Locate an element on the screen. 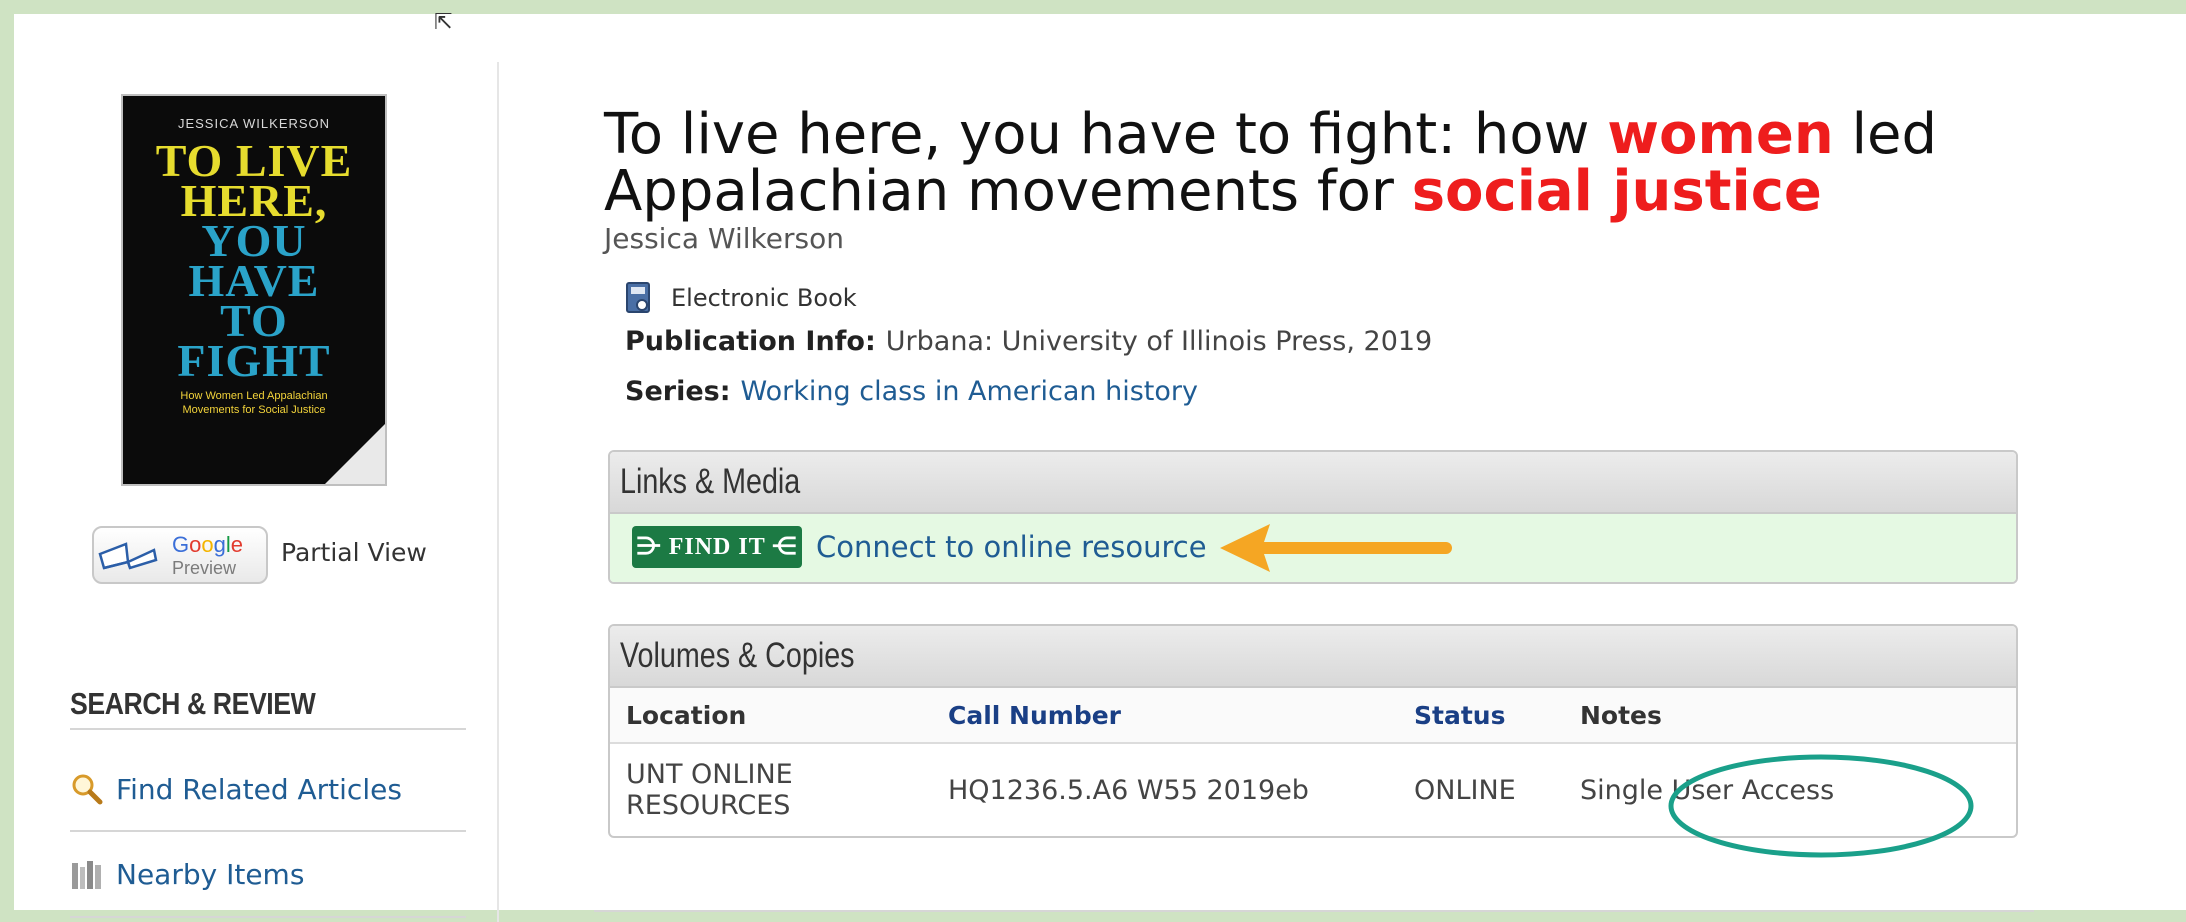 Image resolution: width=2186 pixels, height=922 pixels. google-logo: Google is located at coordinates (208, 544).